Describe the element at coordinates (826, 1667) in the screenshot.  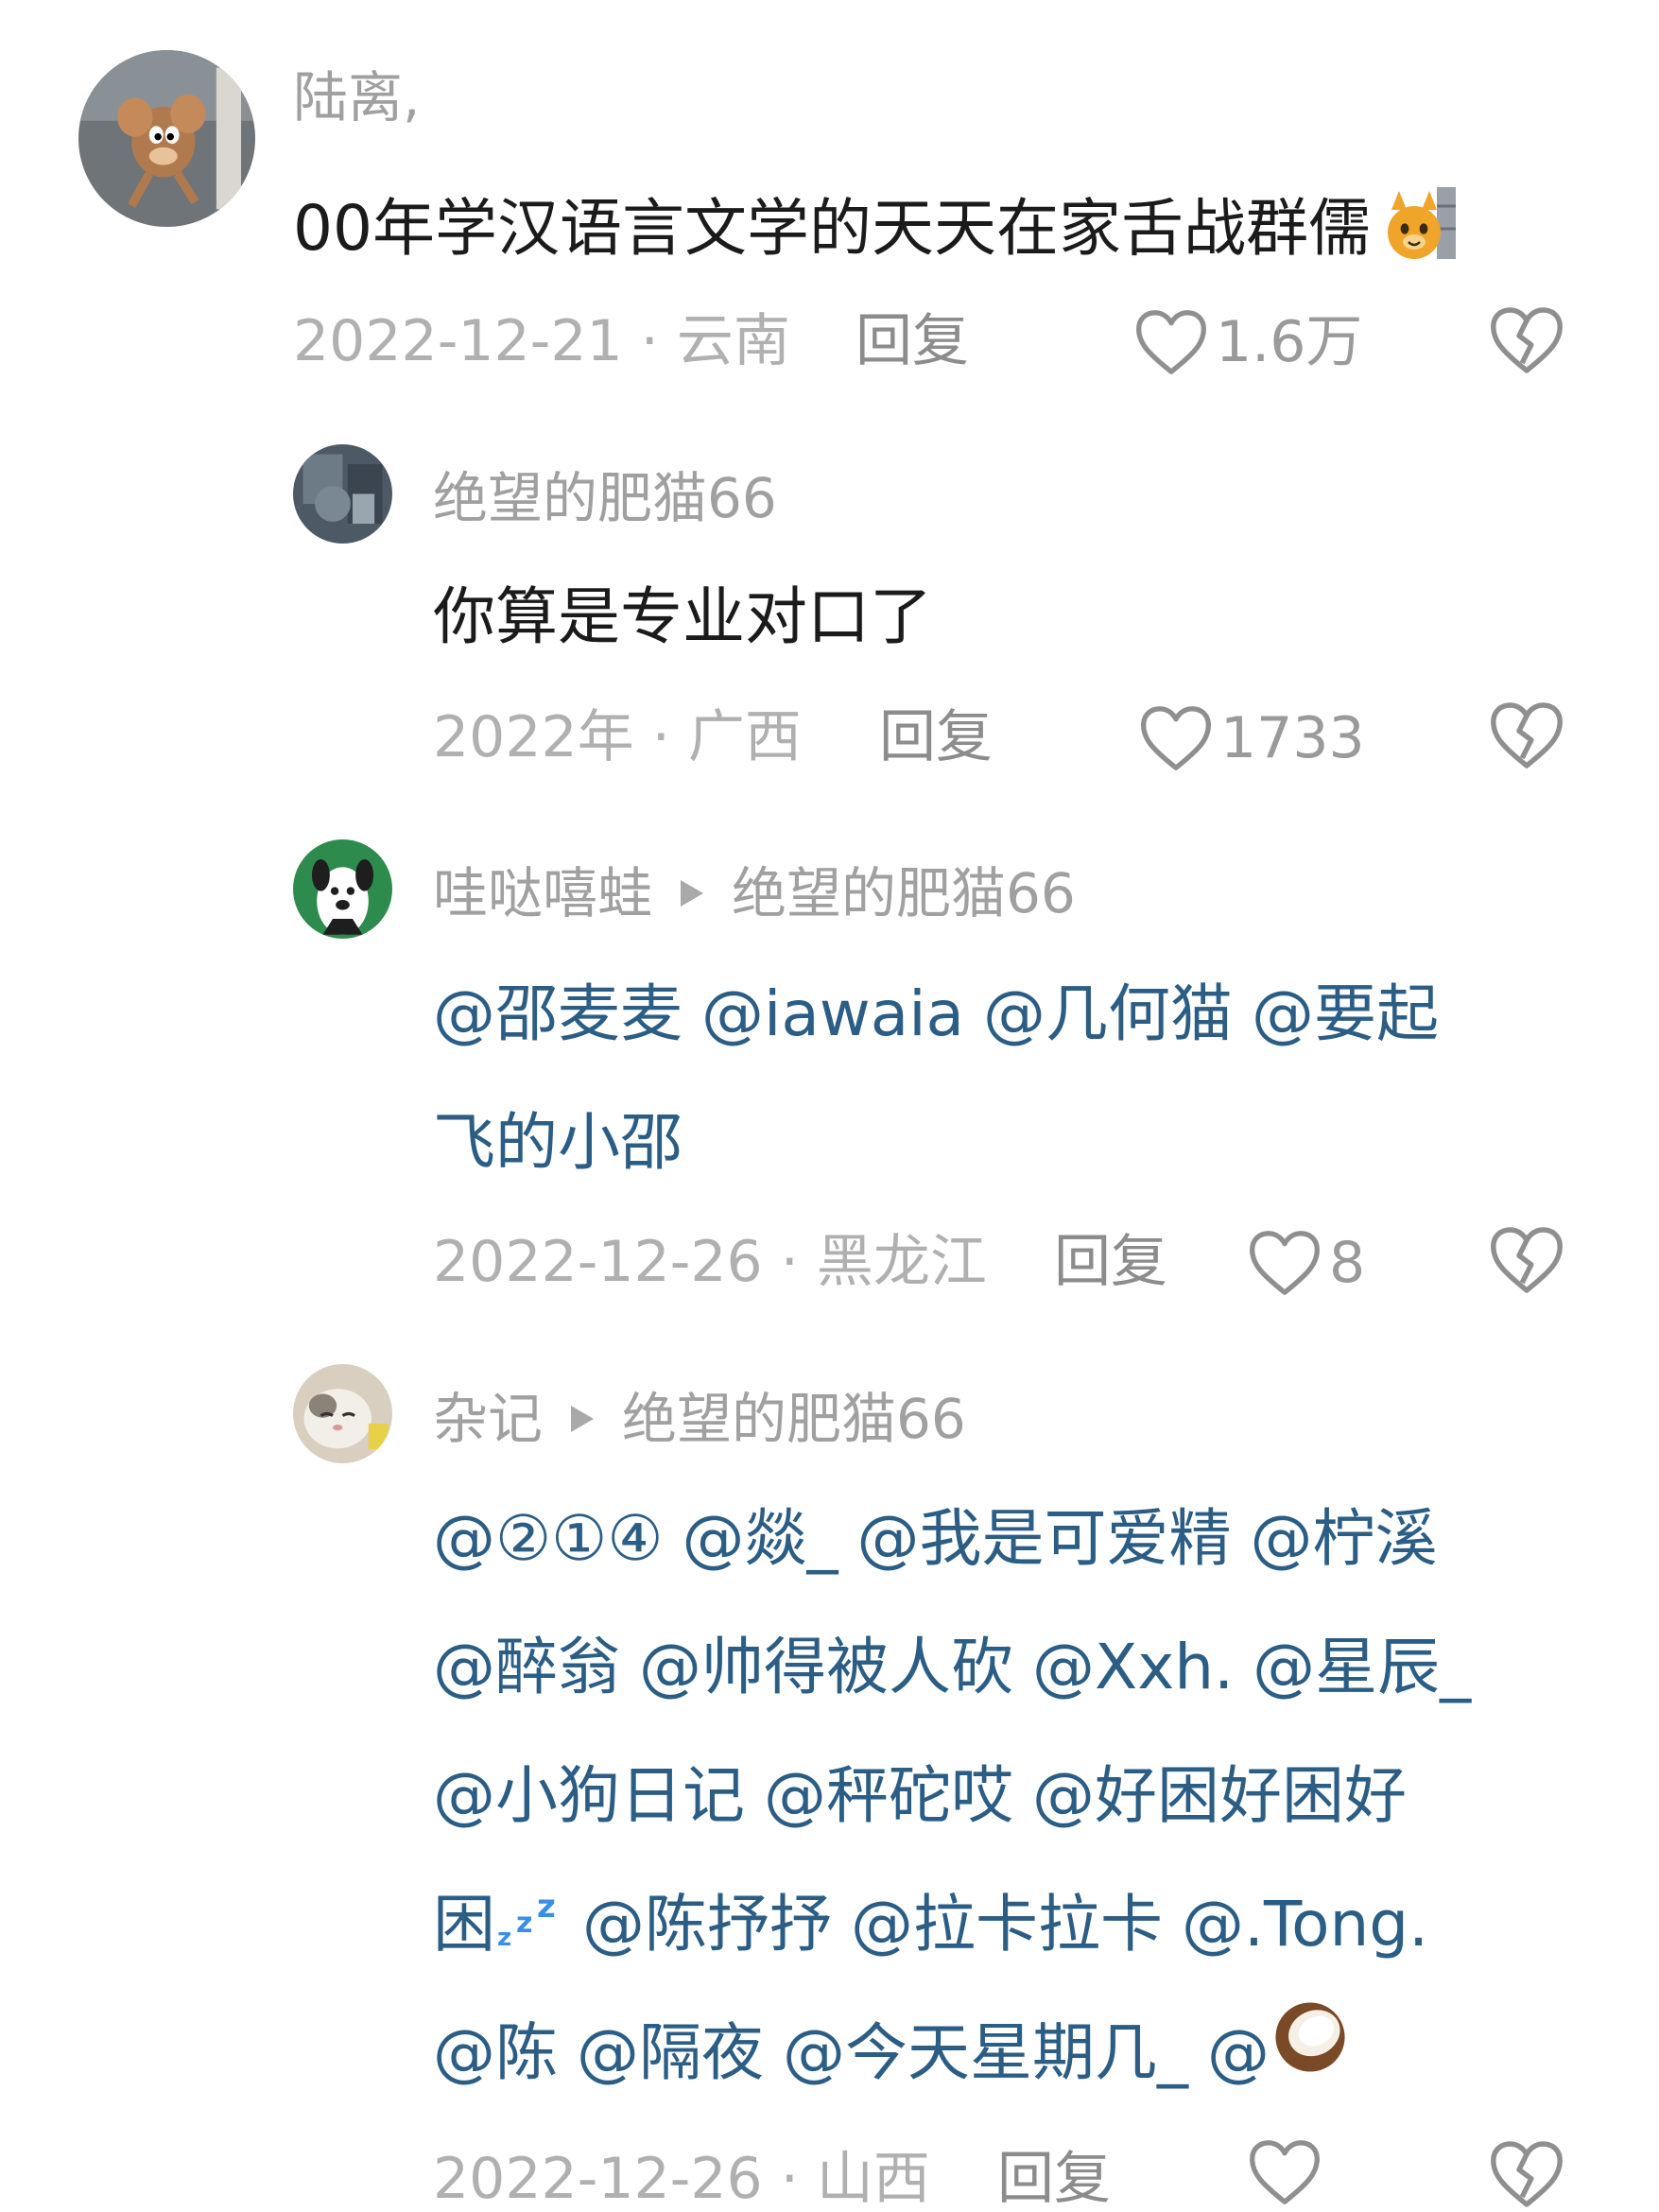
I see `mention-link: @帅得被人砍` at that location.